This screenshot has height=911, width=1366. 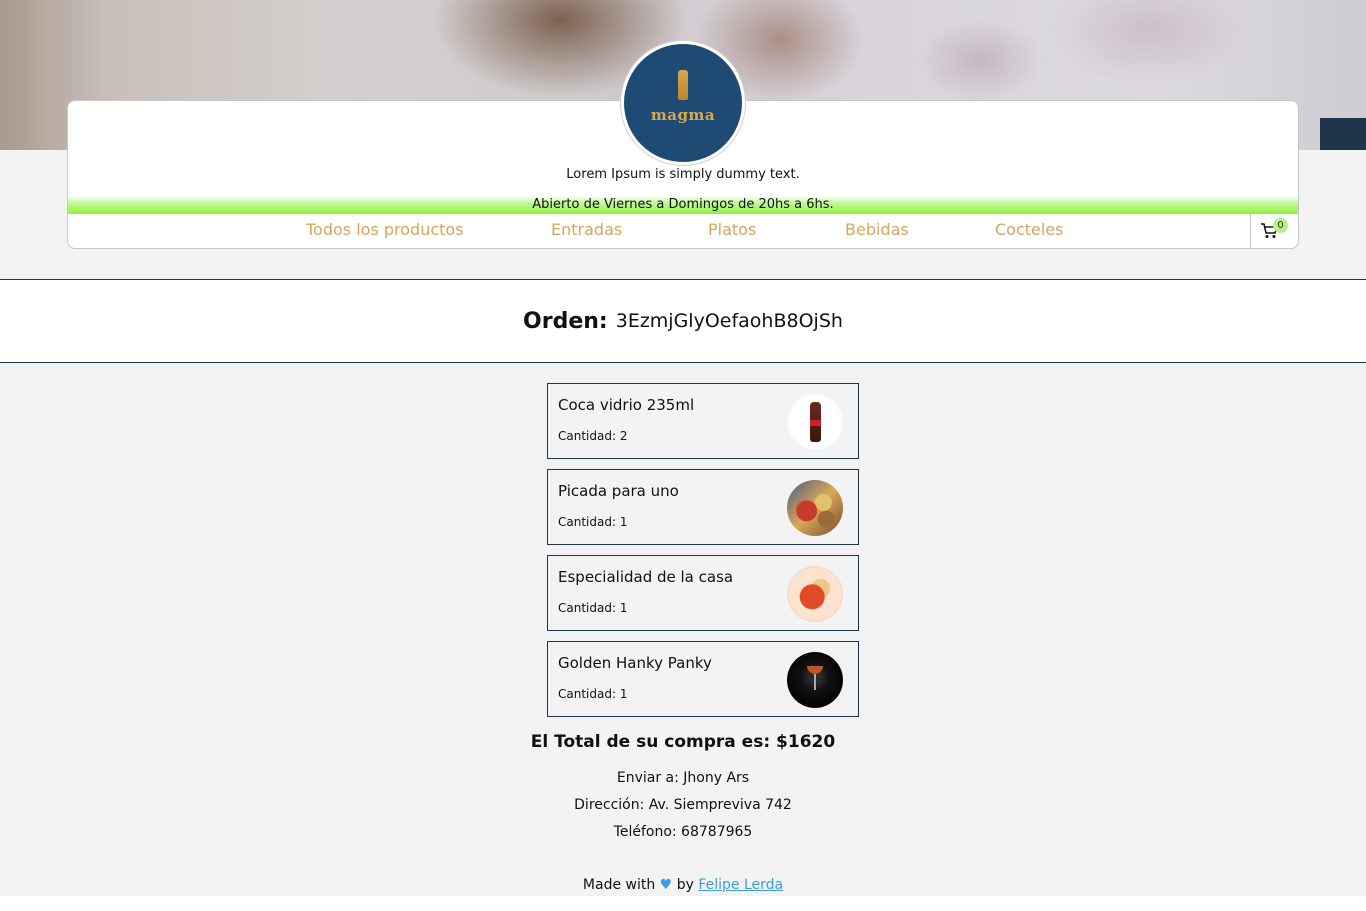 I want to click on heart-icon: ♥, so click(x=666, y=885).